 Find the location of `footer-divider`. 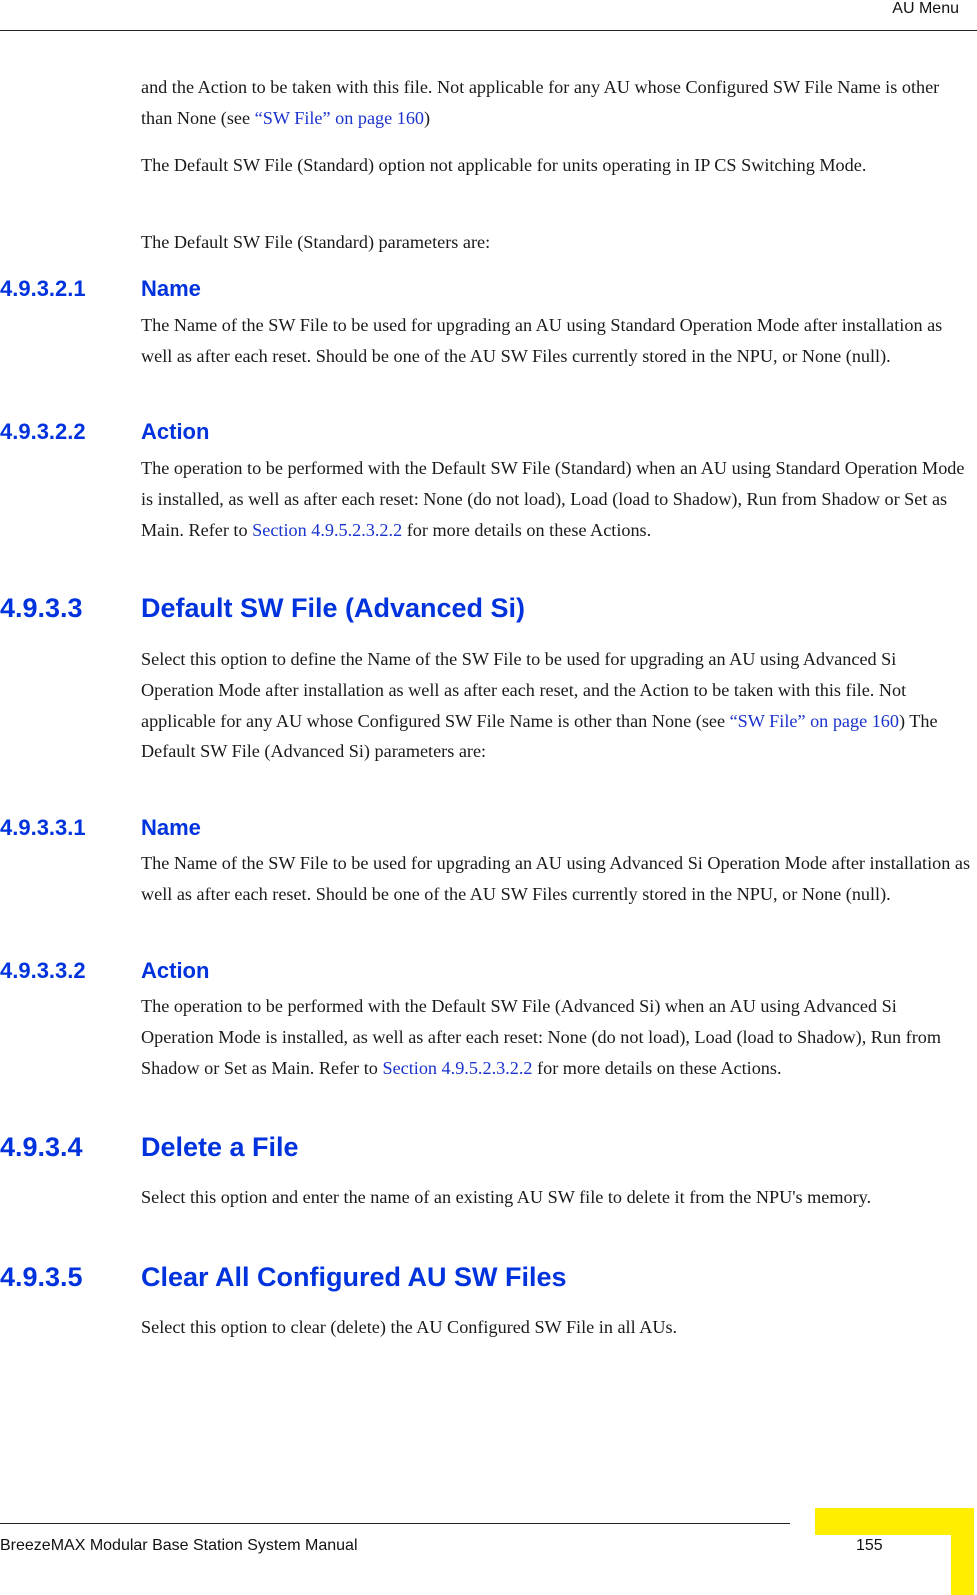

footer-divider is located at coordinates (395, 1523).